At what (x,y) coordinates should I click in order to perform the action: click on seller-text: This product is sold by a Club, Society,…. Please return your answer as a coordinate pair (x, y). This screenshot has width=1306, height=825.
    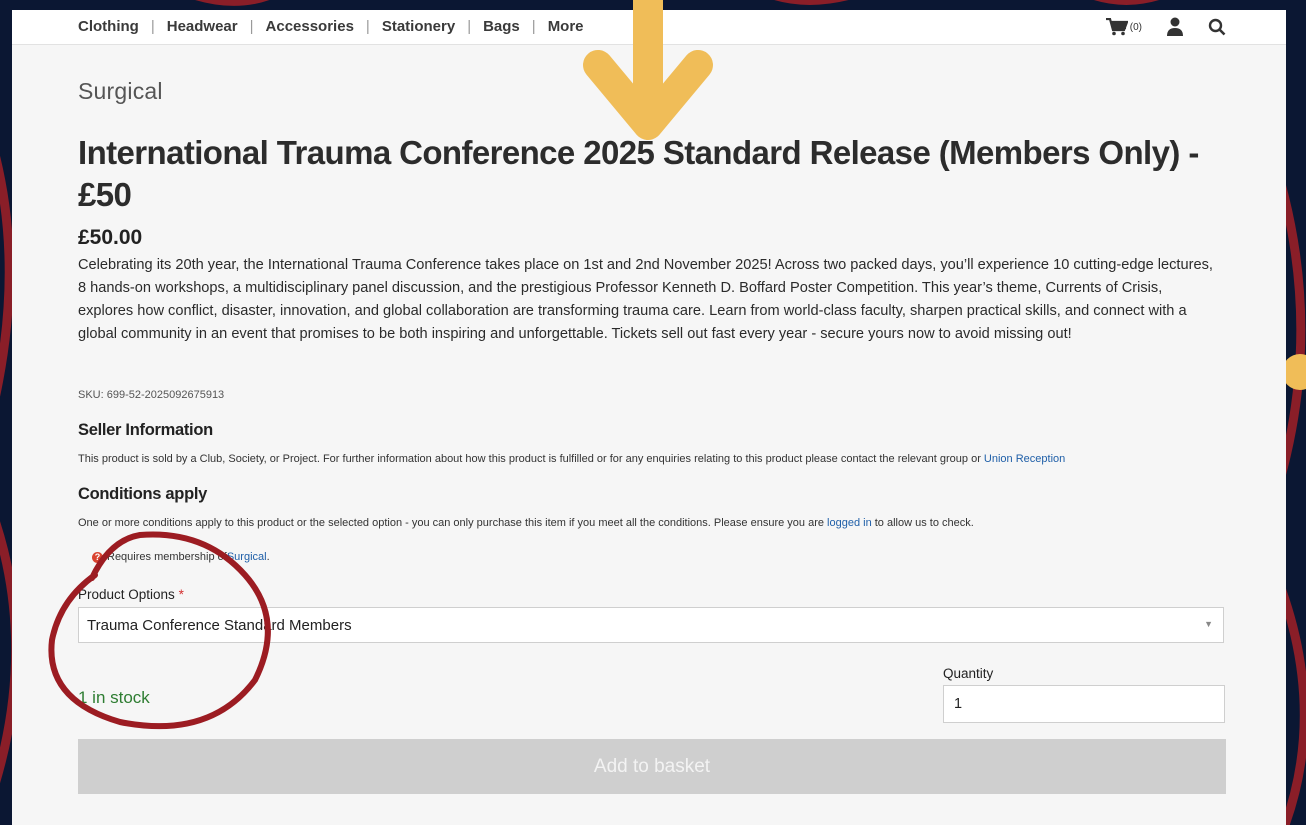
    Looking at the image, I should click on (531, 459).